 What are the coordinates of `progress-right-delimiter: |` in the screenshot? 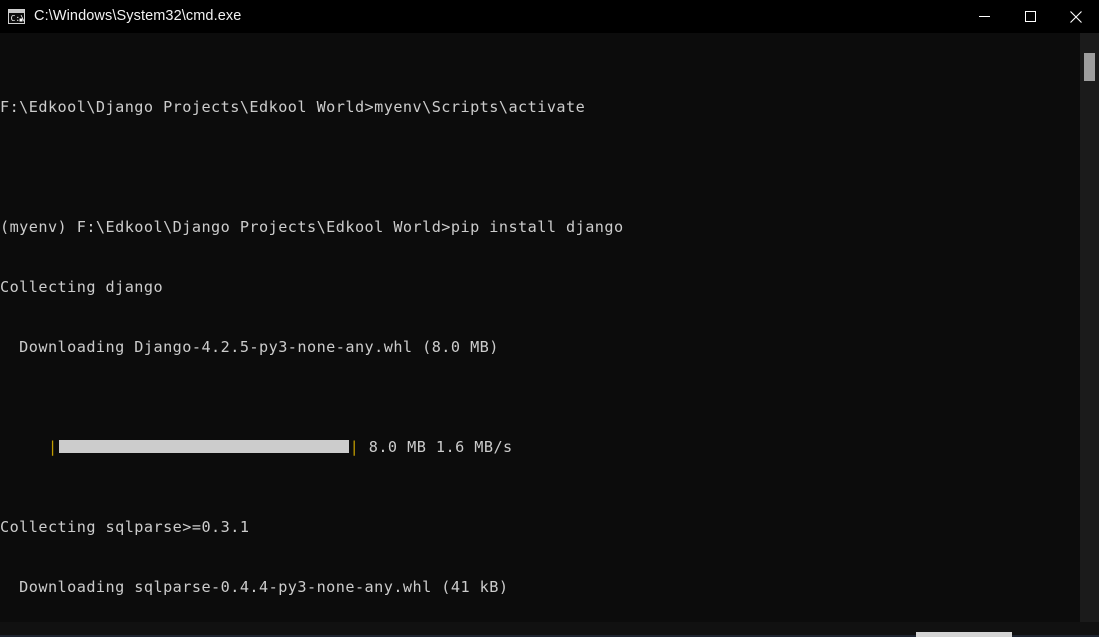 It's located at (354, 447).